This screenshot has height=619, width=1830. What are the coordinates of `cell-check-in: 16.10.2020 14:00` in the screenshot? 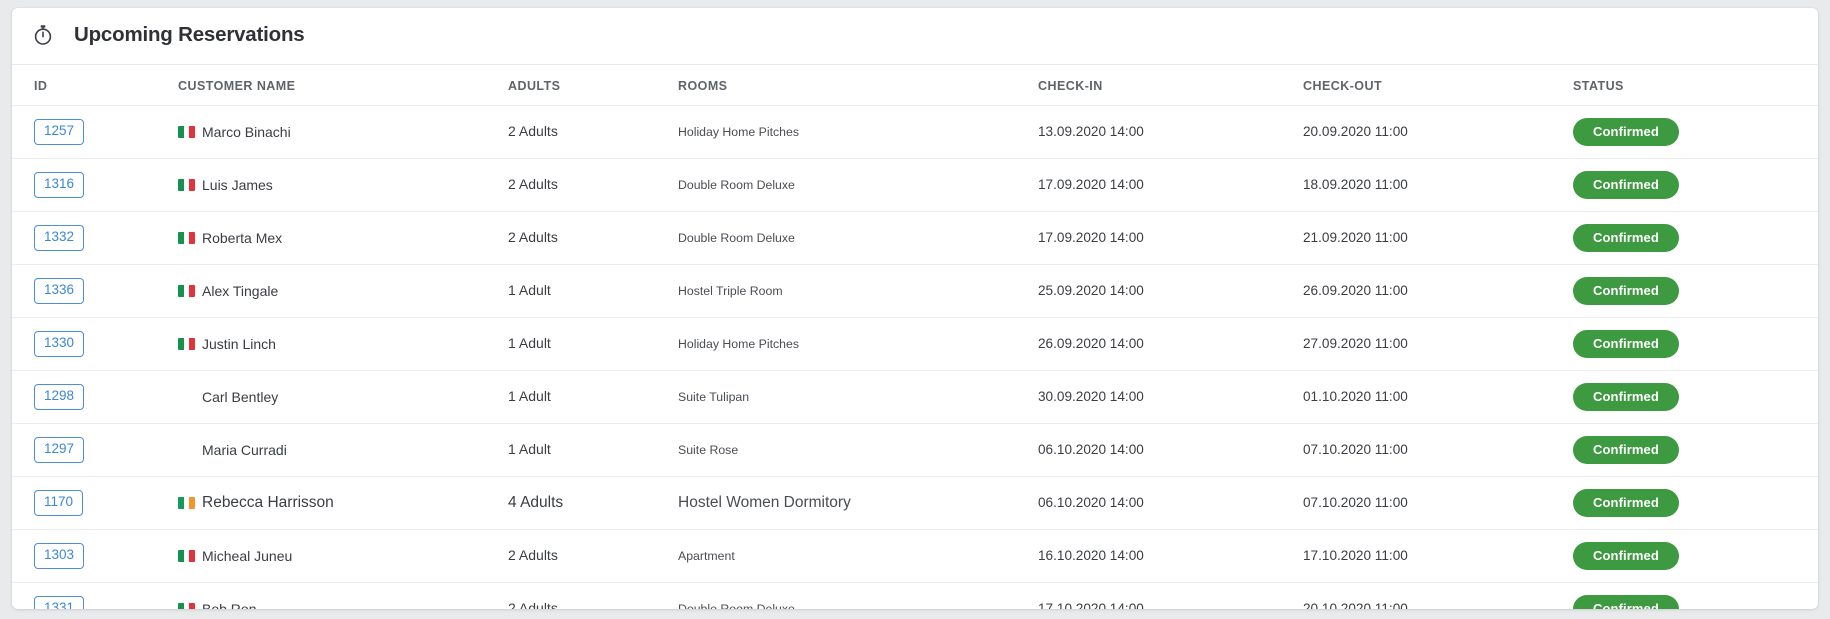 It's located at (1164, 556).